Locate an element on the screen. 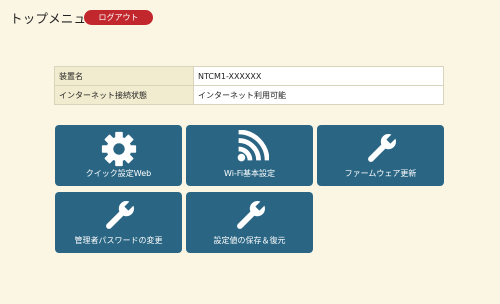 The width and height of the screenshot is (500, 304). tile-label: Wi-Fi基本設定 is located at coordinates (249, 173).